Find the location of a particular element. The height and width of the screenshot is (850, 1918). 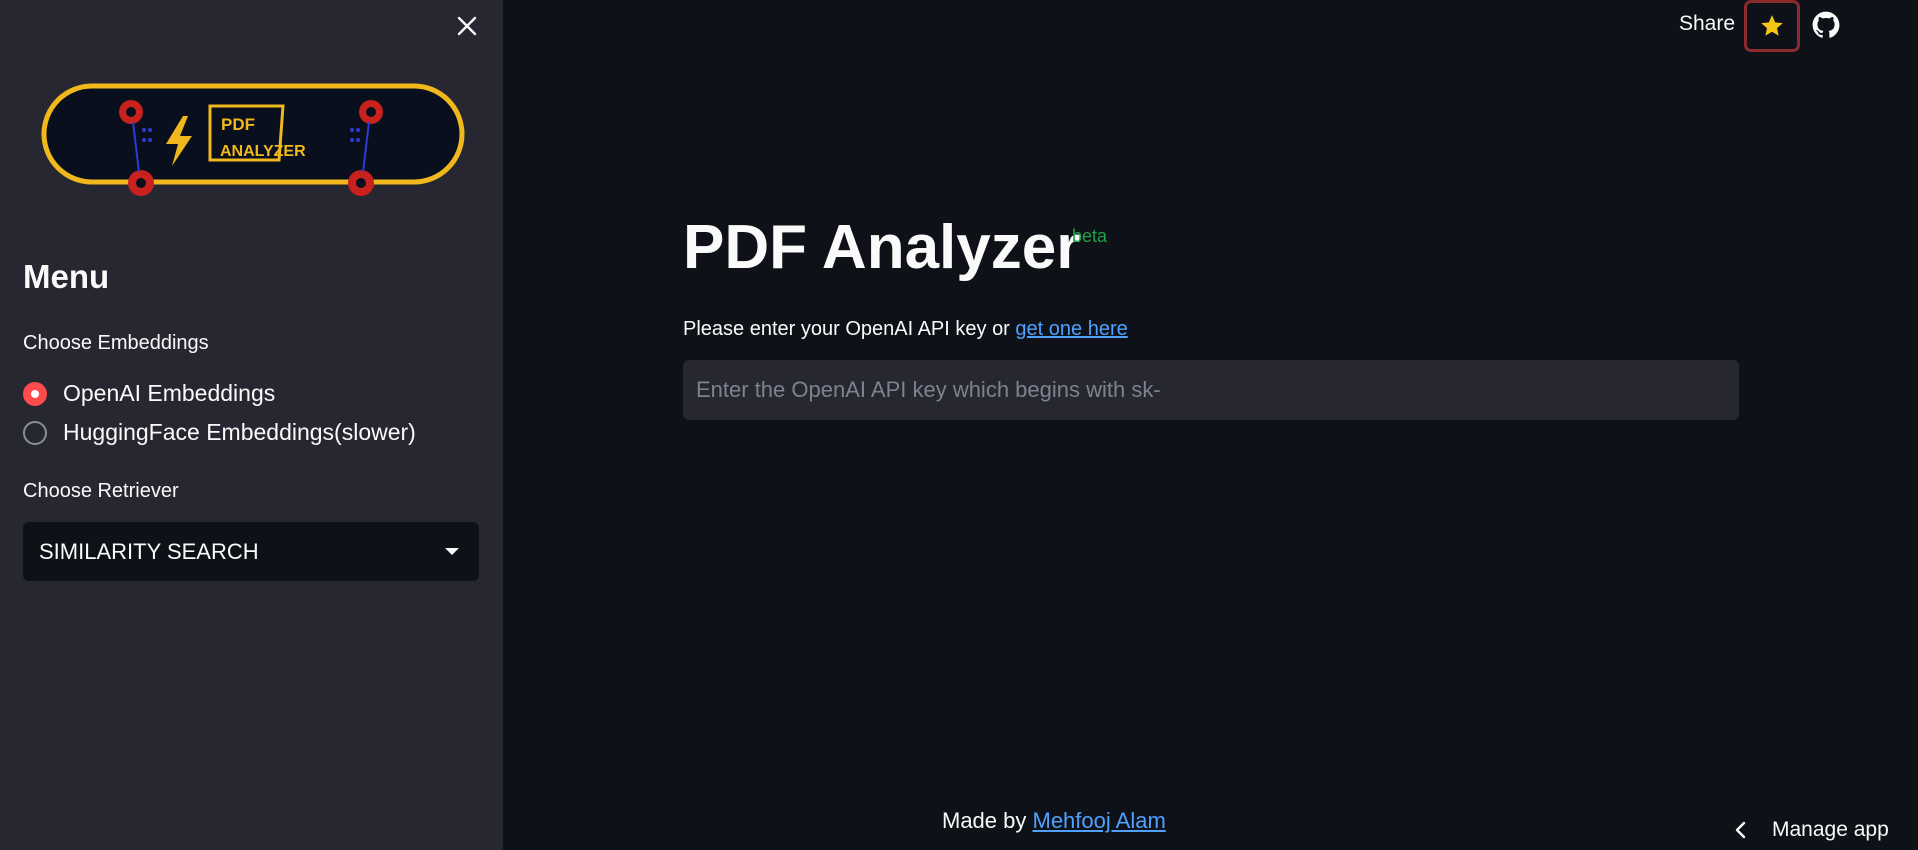

radio-huggingface-embeddings: HuggingFace Embeddings(slower) is located at coordinates (219, 432).